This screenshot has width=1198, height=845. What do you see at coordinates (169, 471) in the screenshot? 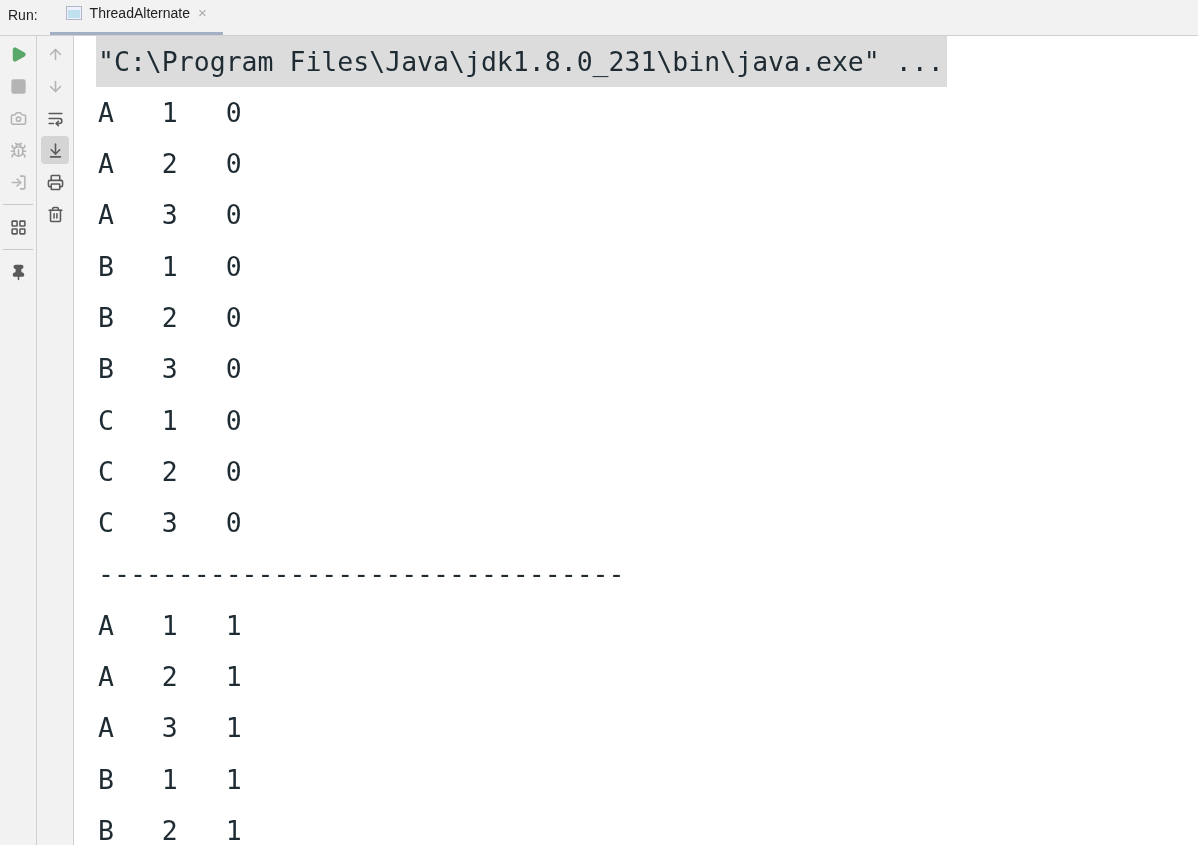
I see `output-line: C 2 0` at bounding box center [169, 471].